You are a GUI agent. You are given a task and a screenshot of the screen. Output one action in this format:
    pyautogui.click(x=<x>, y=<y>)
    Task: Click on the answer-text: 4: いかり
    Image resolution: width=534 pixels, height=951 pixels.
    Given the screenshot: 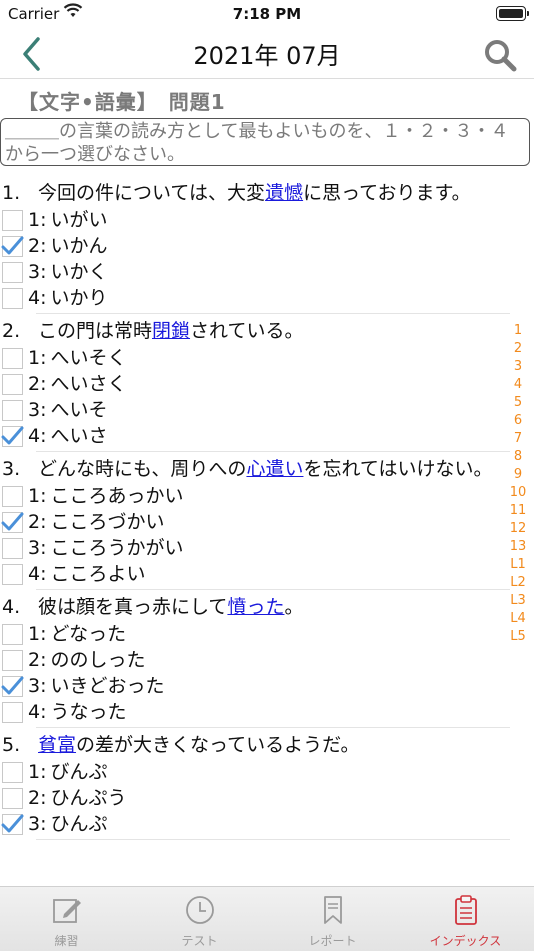 What is the action you would take?
    pyautogui.click(x=68, y=298)
    